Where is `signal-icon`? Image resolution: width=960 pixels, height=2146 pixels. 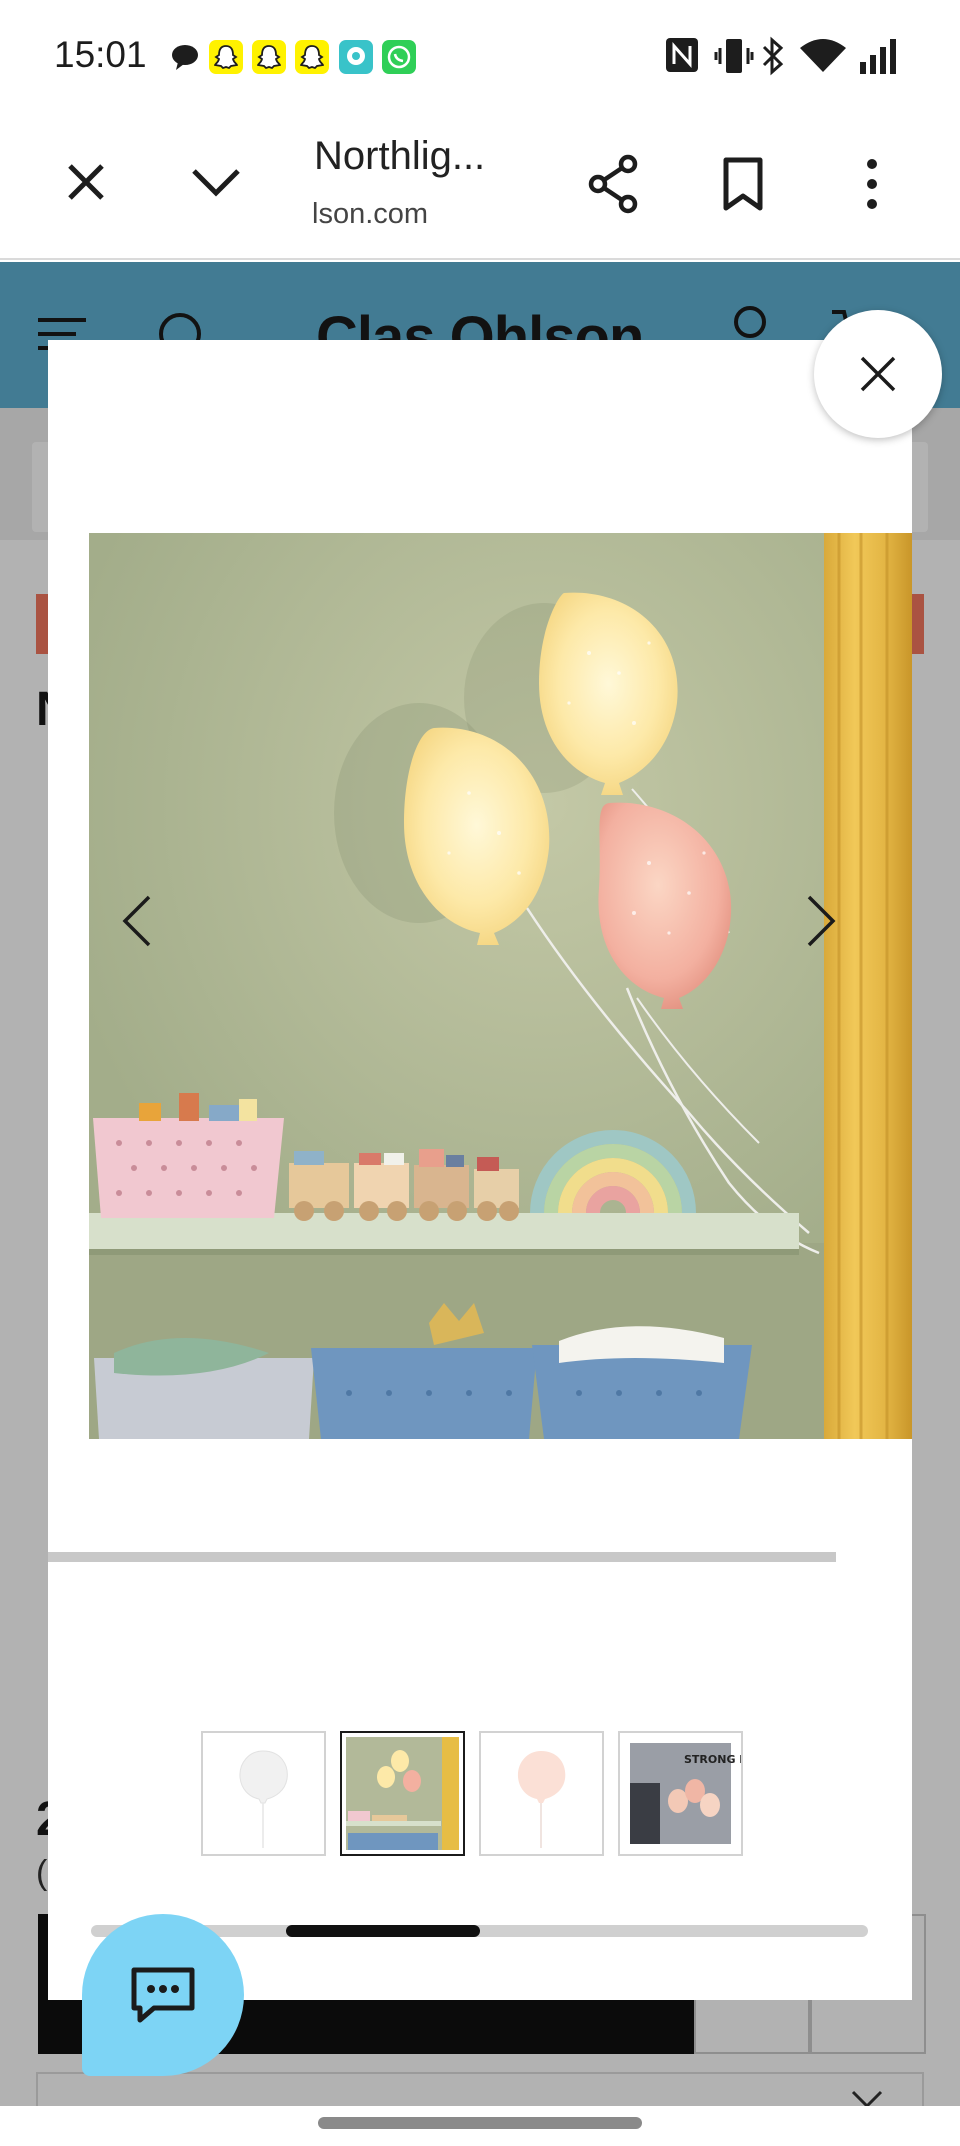
signal-icon is located at coordinates (879, 58).